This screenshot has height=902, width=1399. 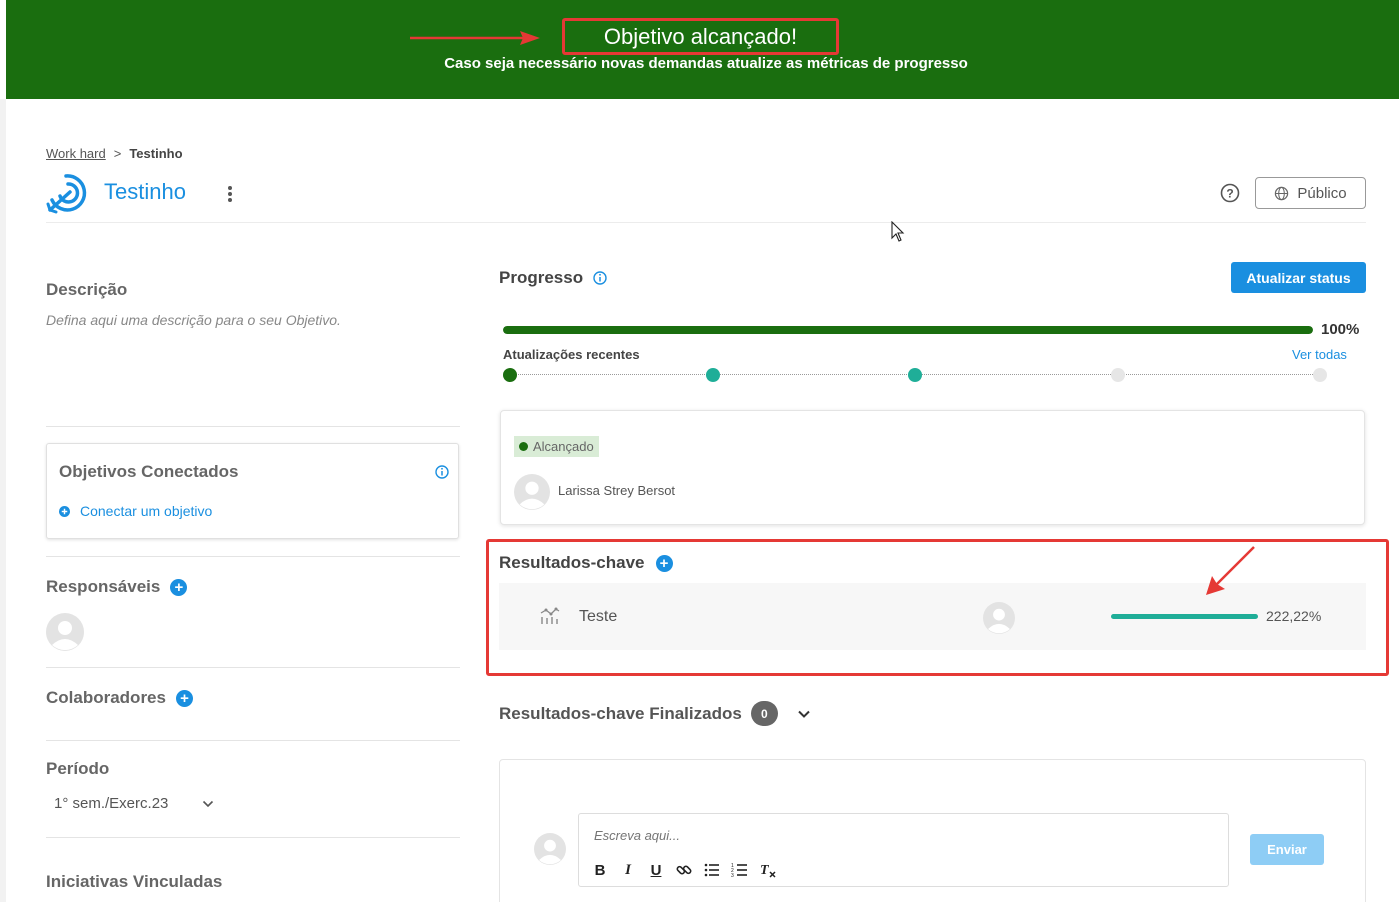 I want to click on left-edge, so click(x=3, y=500).